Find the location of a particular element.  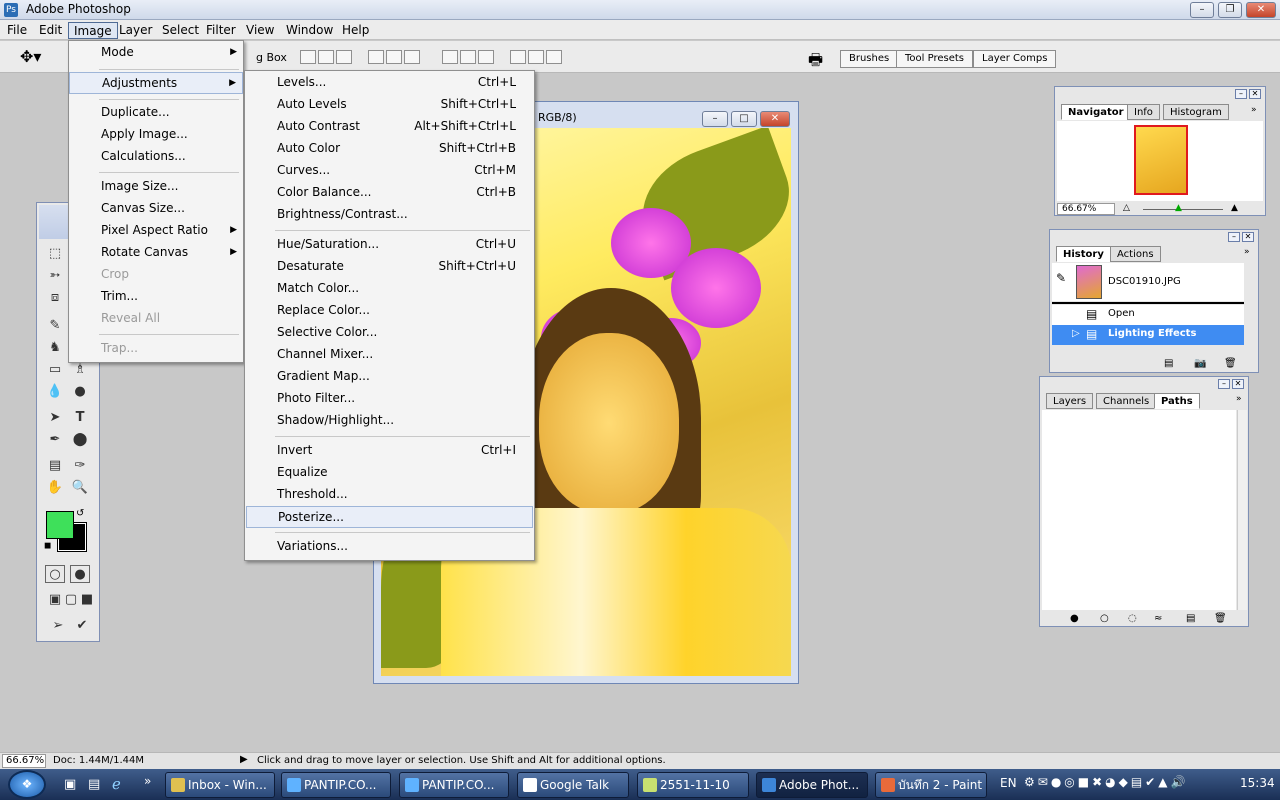

well-tab-layer-comps: Layer Comps is located at coordinates (1015, 59).